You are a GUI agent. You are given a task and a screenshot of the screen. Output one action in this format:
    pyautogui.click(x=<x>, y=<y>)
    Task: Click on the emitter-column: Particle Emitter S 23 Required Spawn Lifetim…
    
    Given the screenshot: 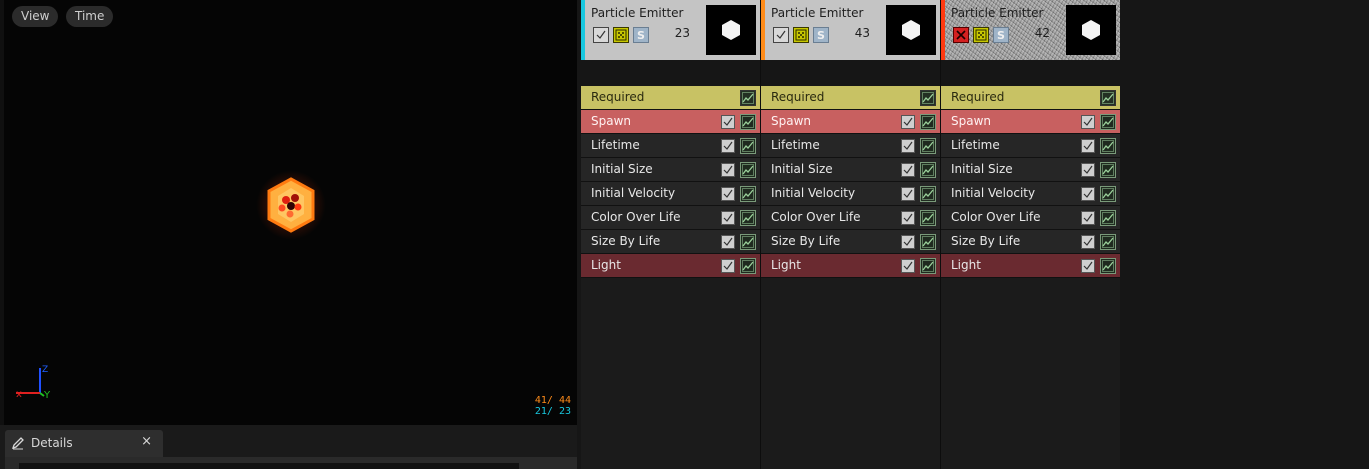 What is the action you would take?
    pyautogui.click(x=671, y=234)
    